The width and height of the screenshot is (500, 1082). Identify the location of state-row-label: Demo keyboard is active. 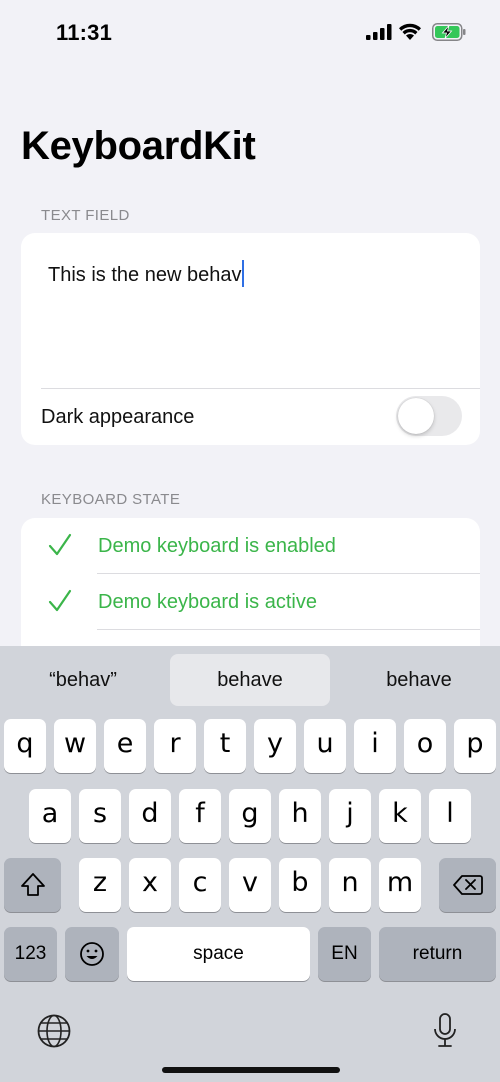
(207, 602).